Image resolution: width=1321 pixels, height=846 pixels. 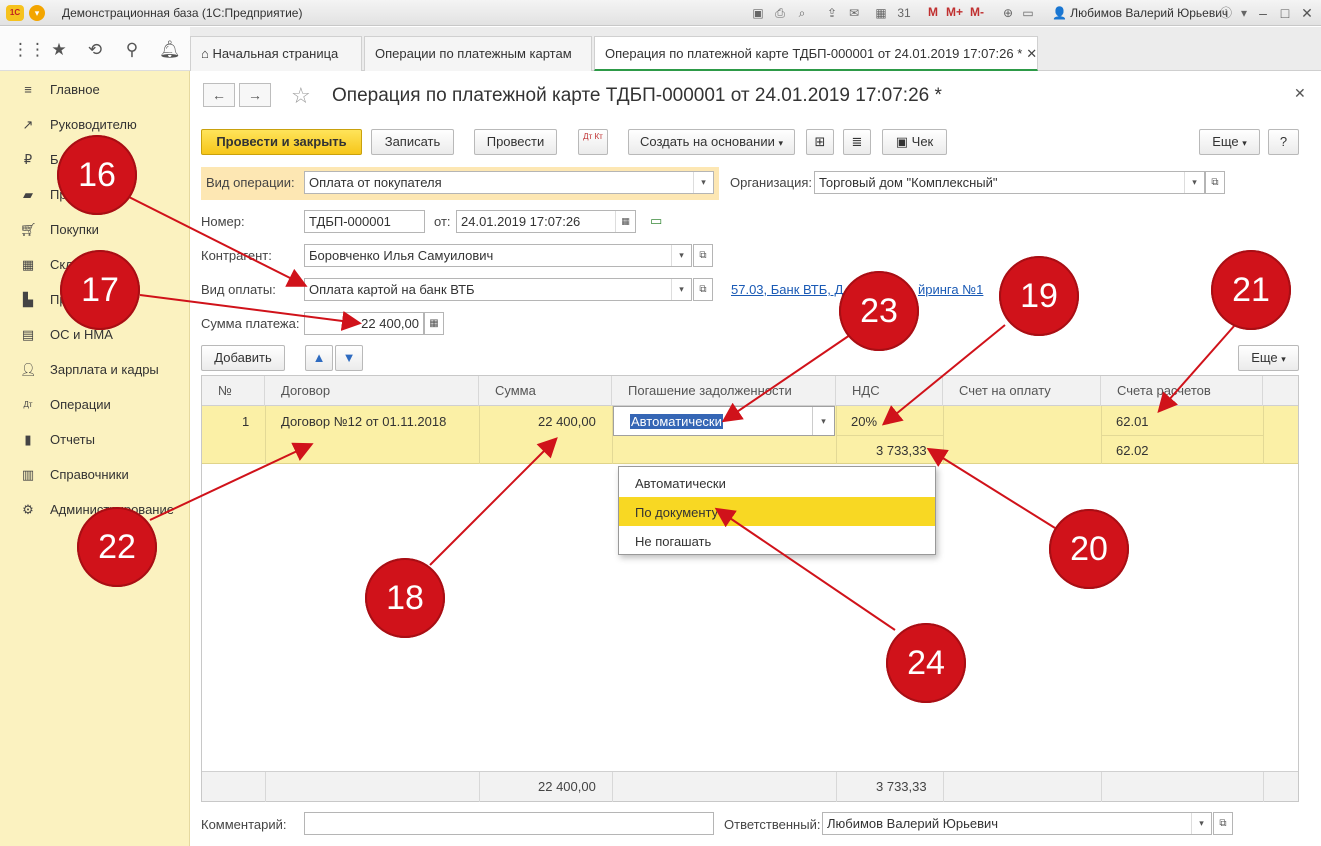 What do you see at coordinates (255, 95) in the screenshot?
I see `forward-button: →` at bounding box center [255, 95].